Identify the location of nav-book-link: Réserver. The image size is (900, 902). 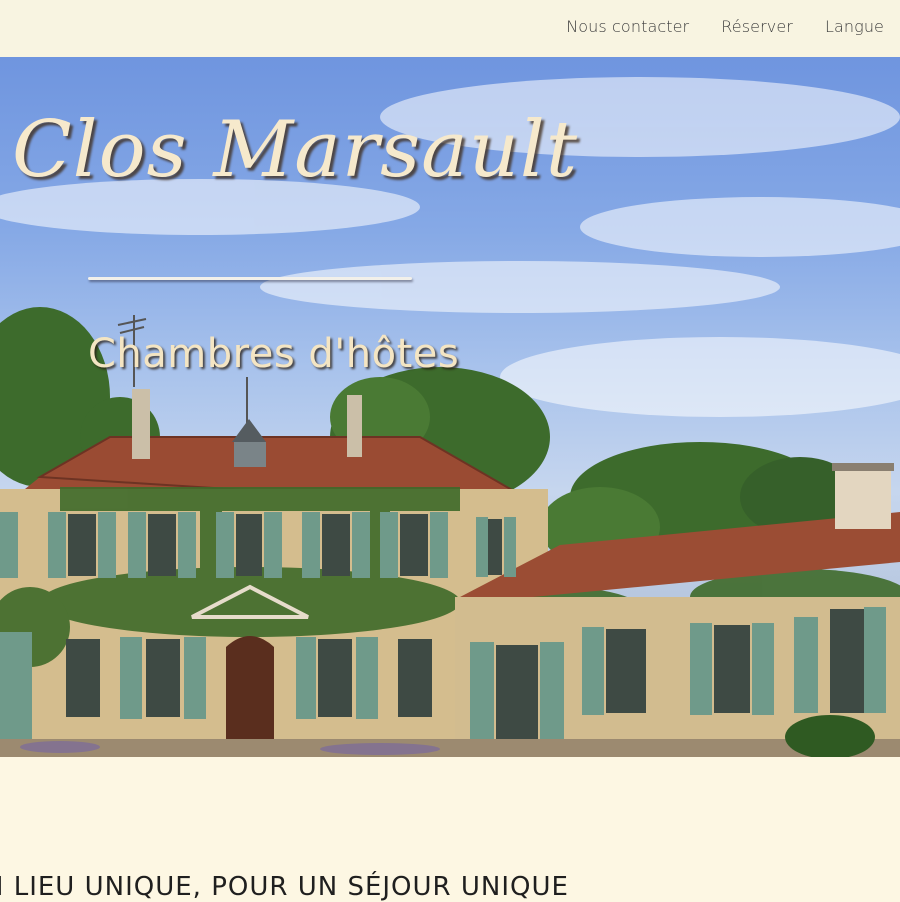
(757, 26).